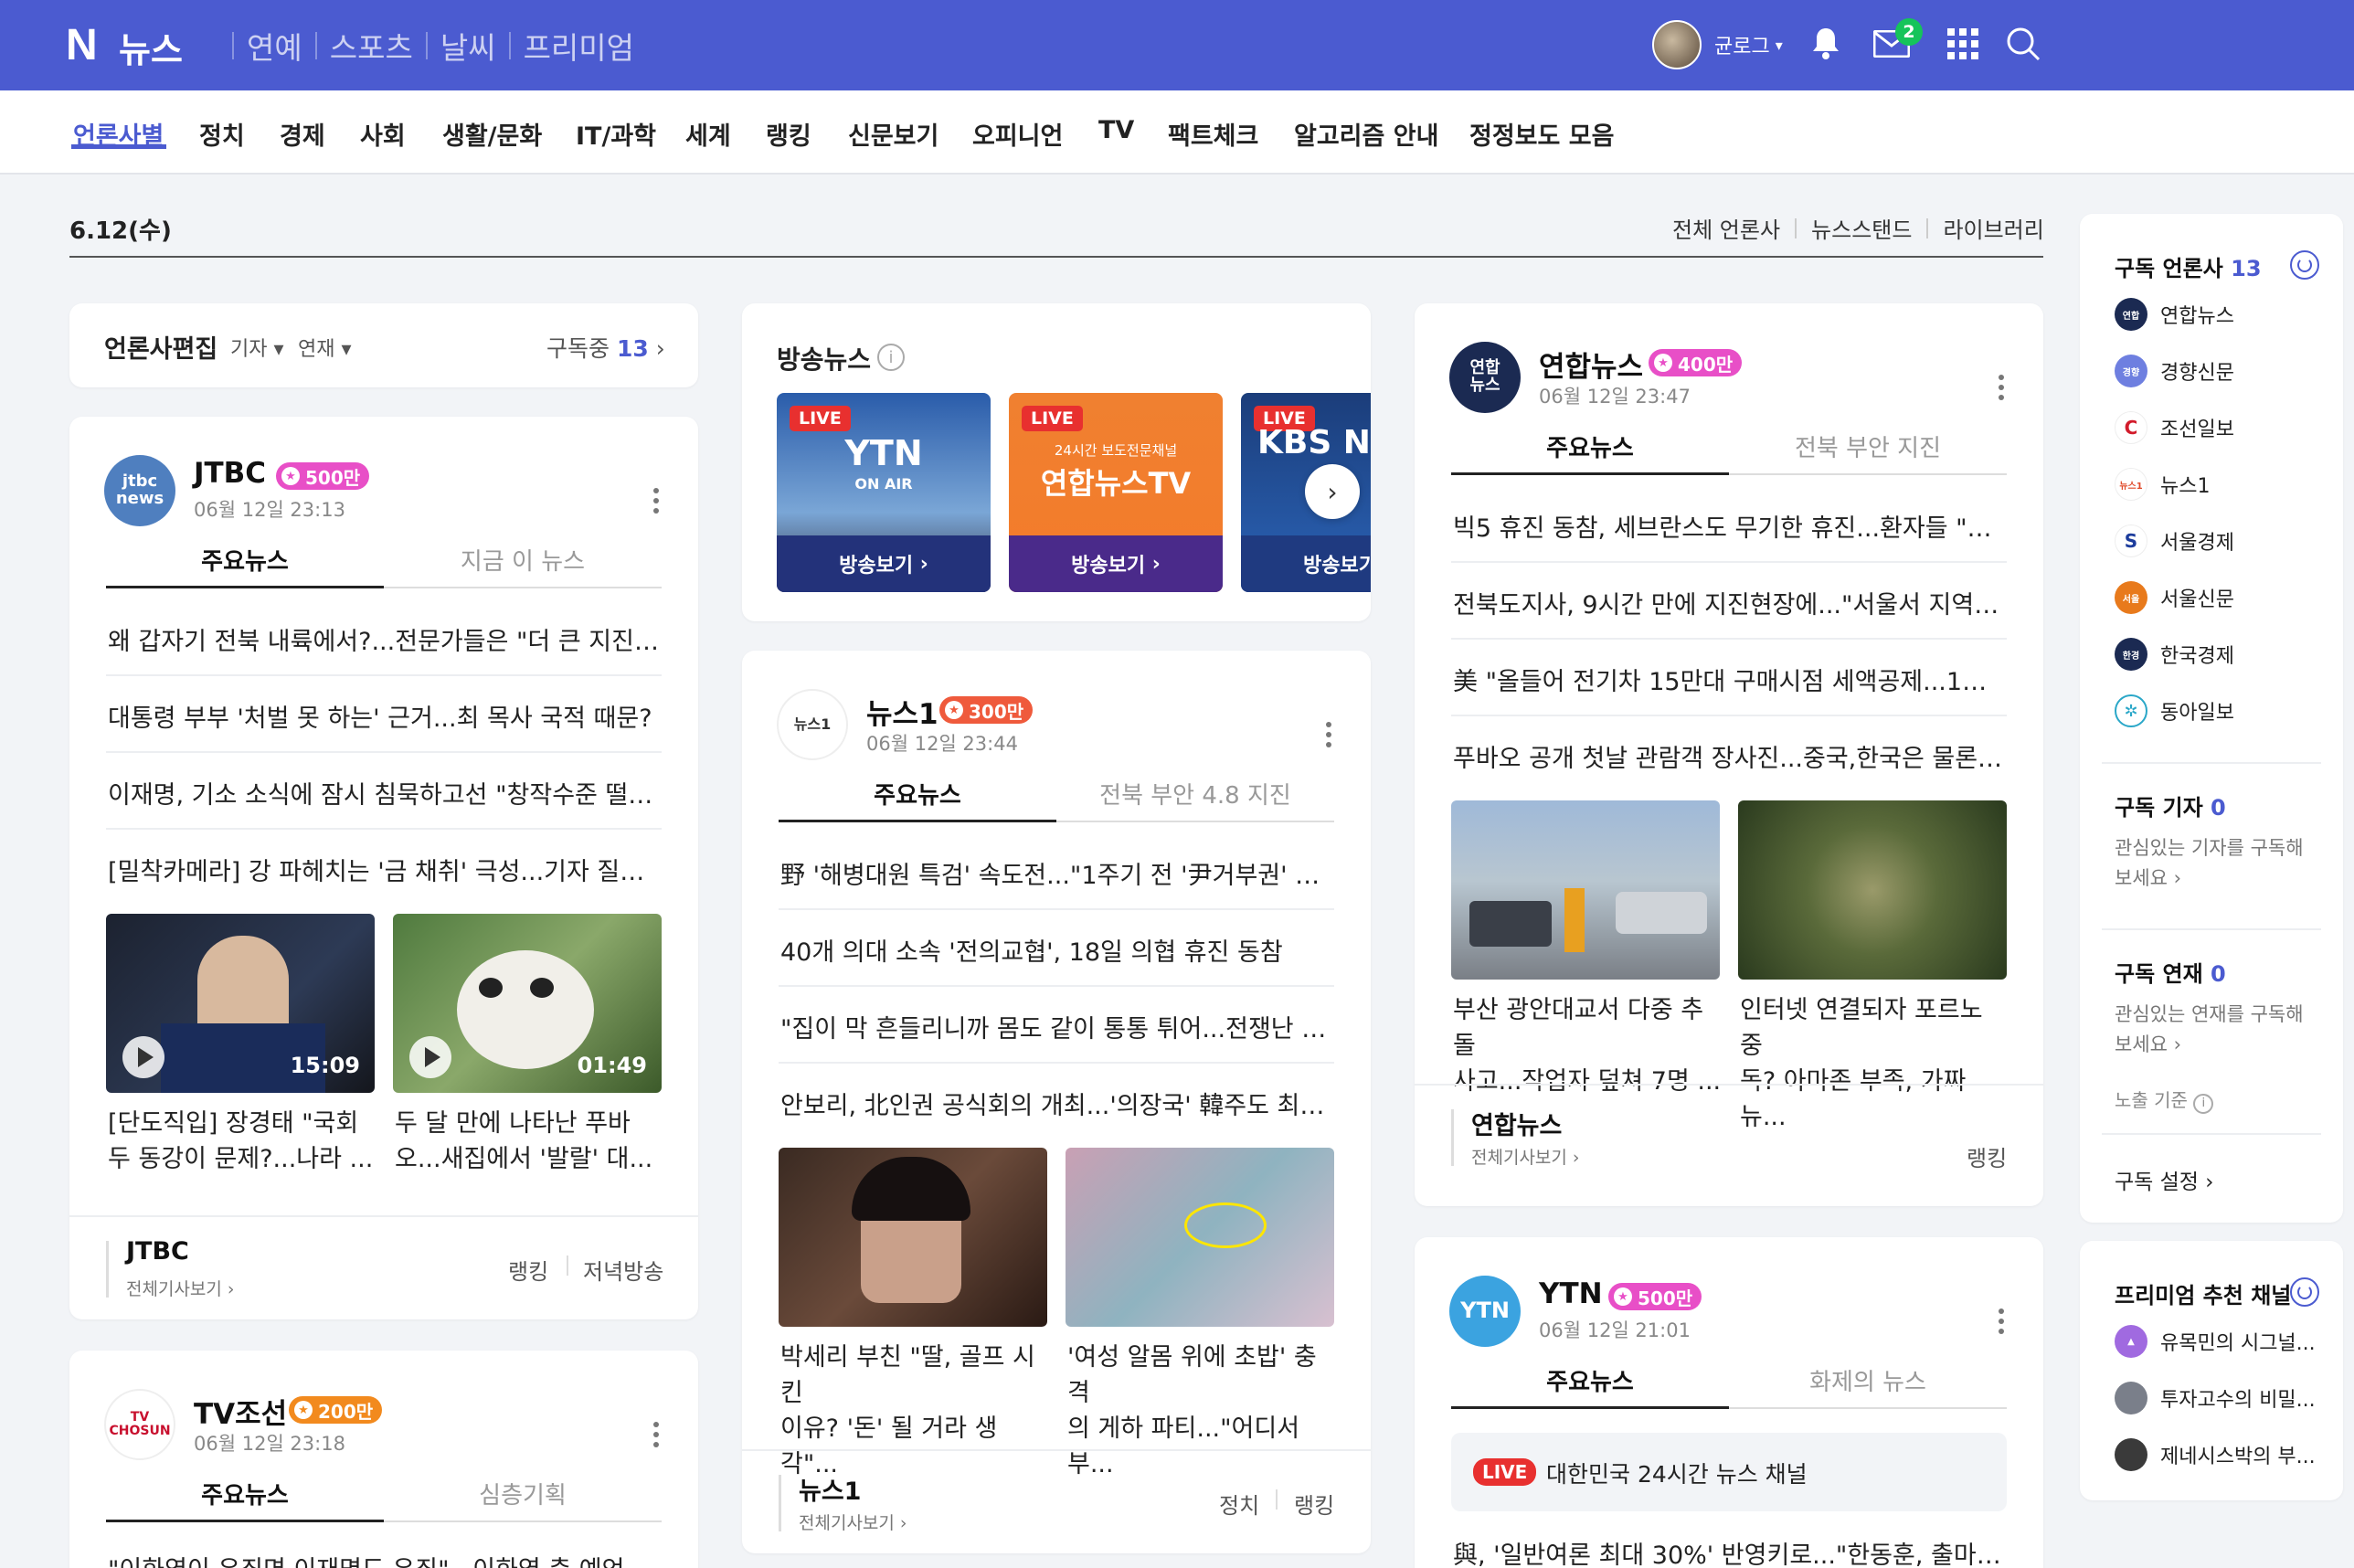  What do you see at coordinates (523, 560) in the screenshot?
I see `tab-now-news: 지금 이 뉴스` at bounding box center [523, 560].